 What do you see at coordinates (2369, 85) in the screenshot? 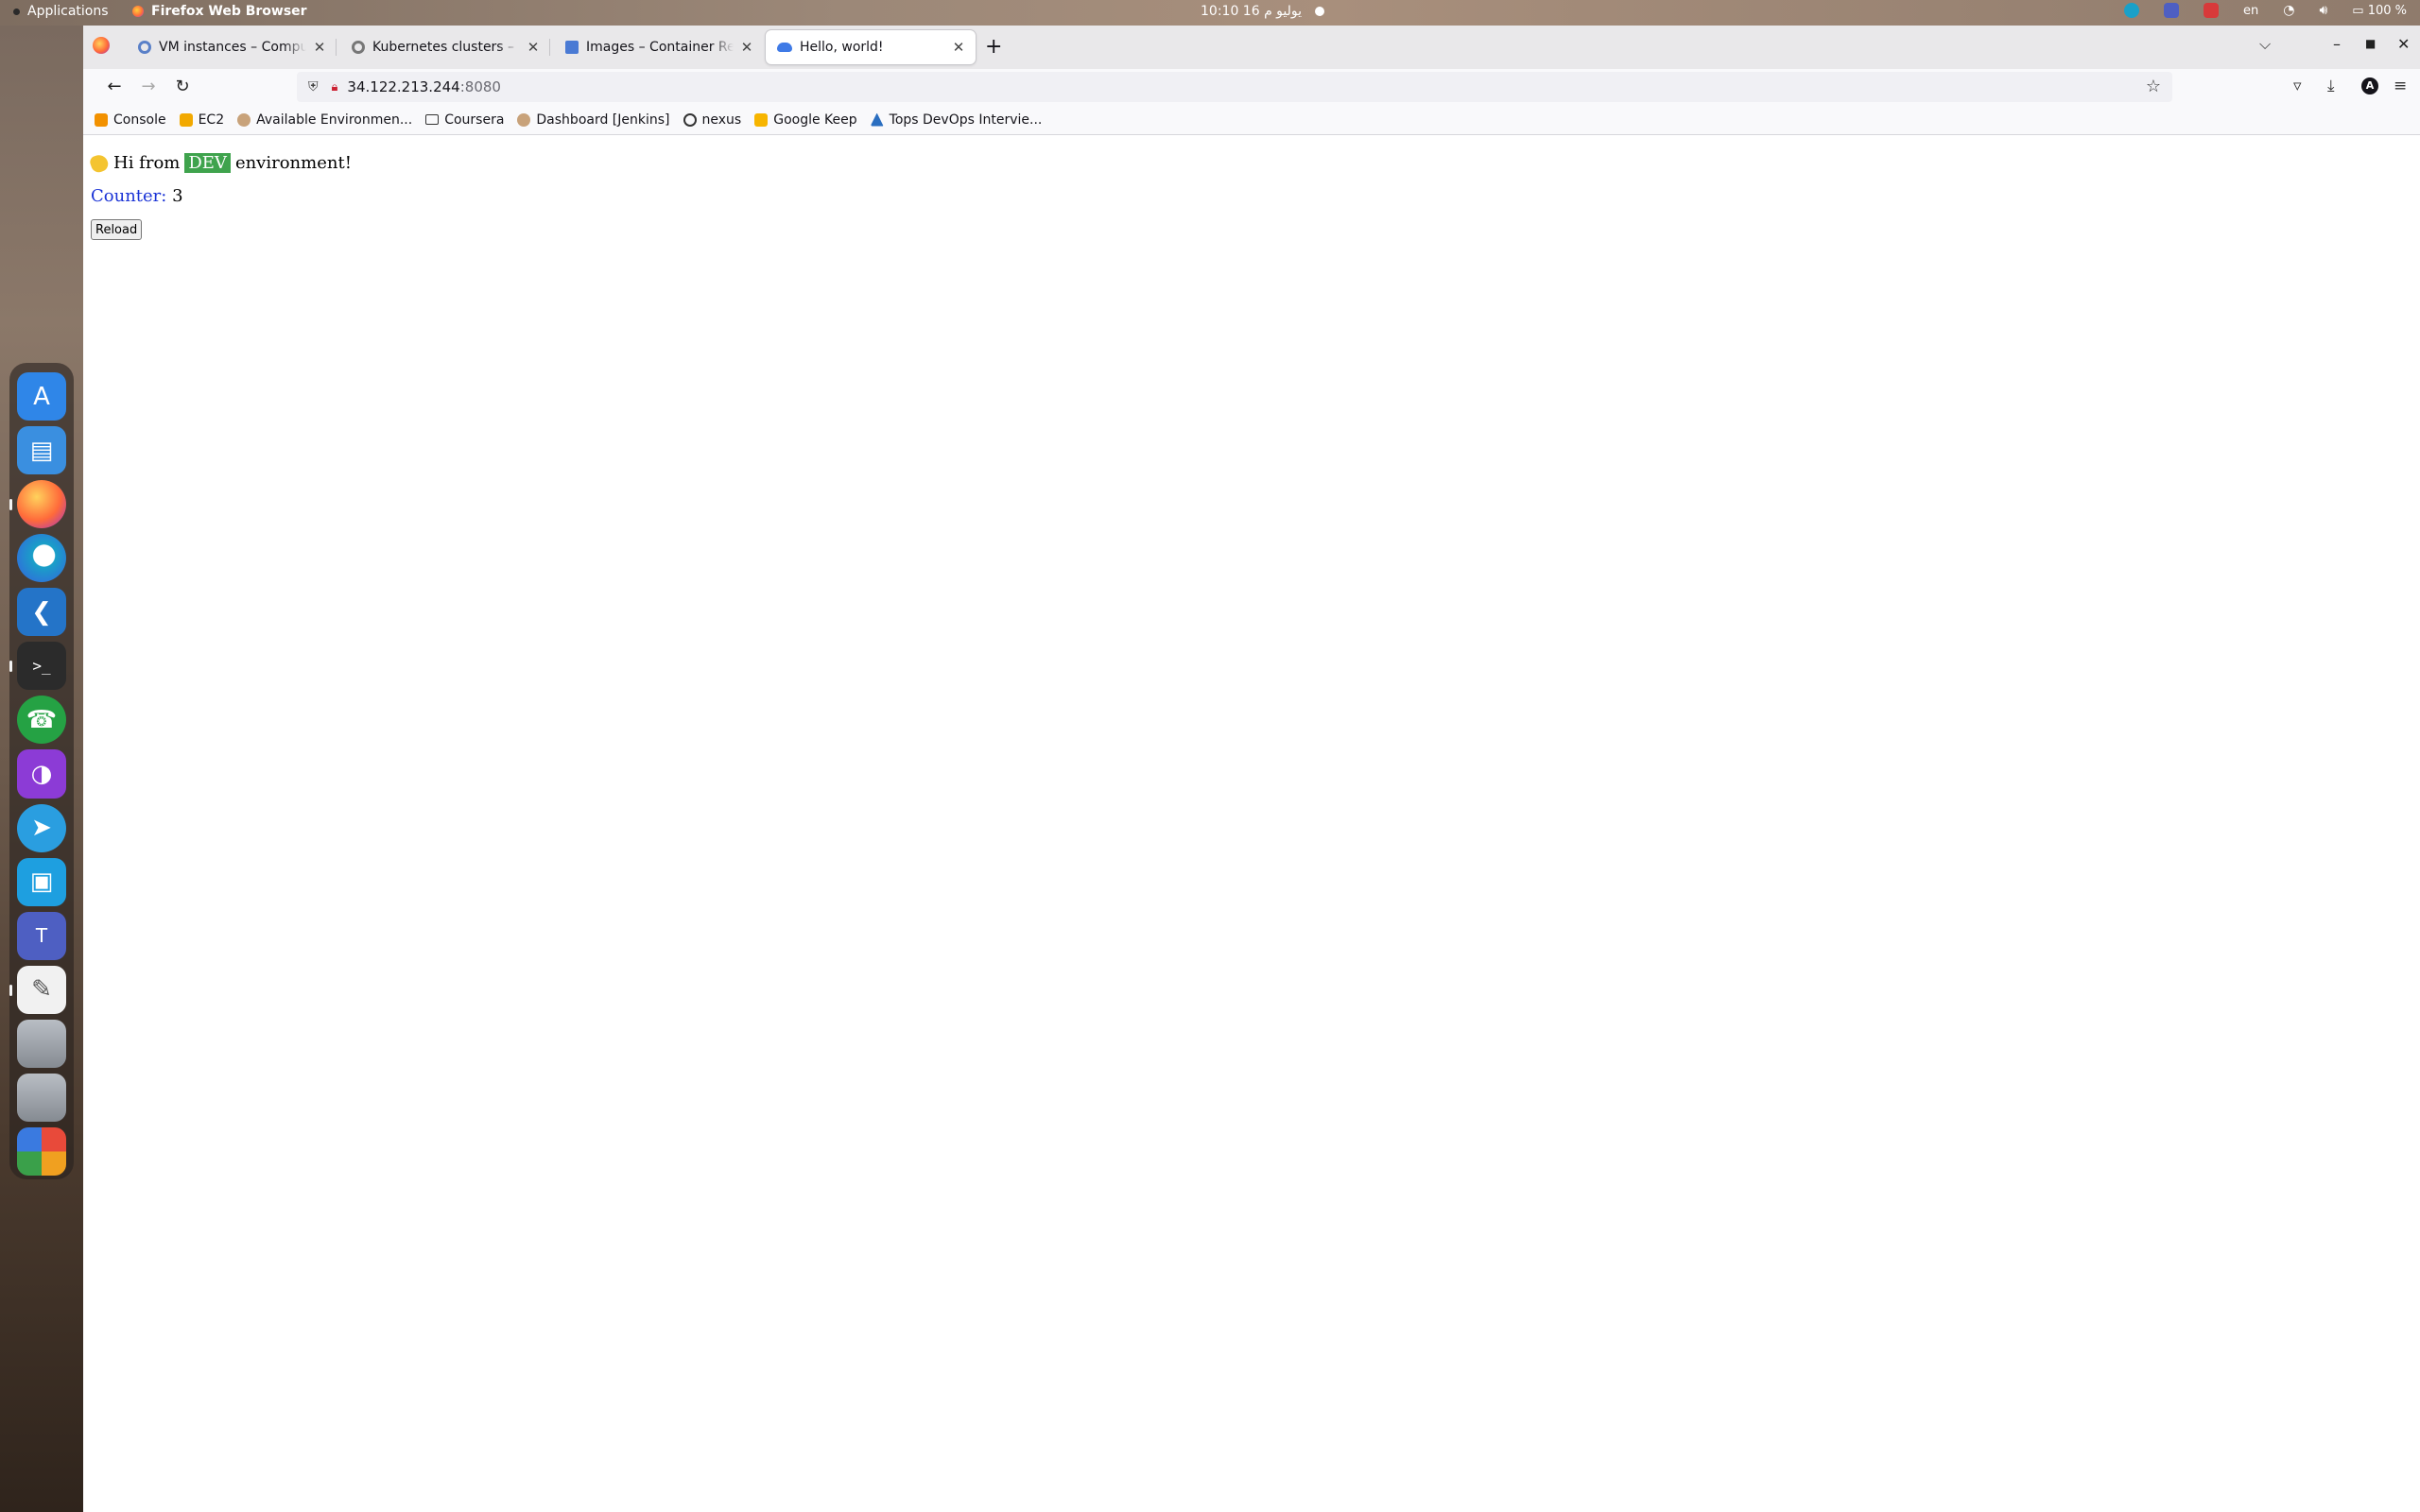
I see `account-avatar: A` at bounding box center [2369, 85].